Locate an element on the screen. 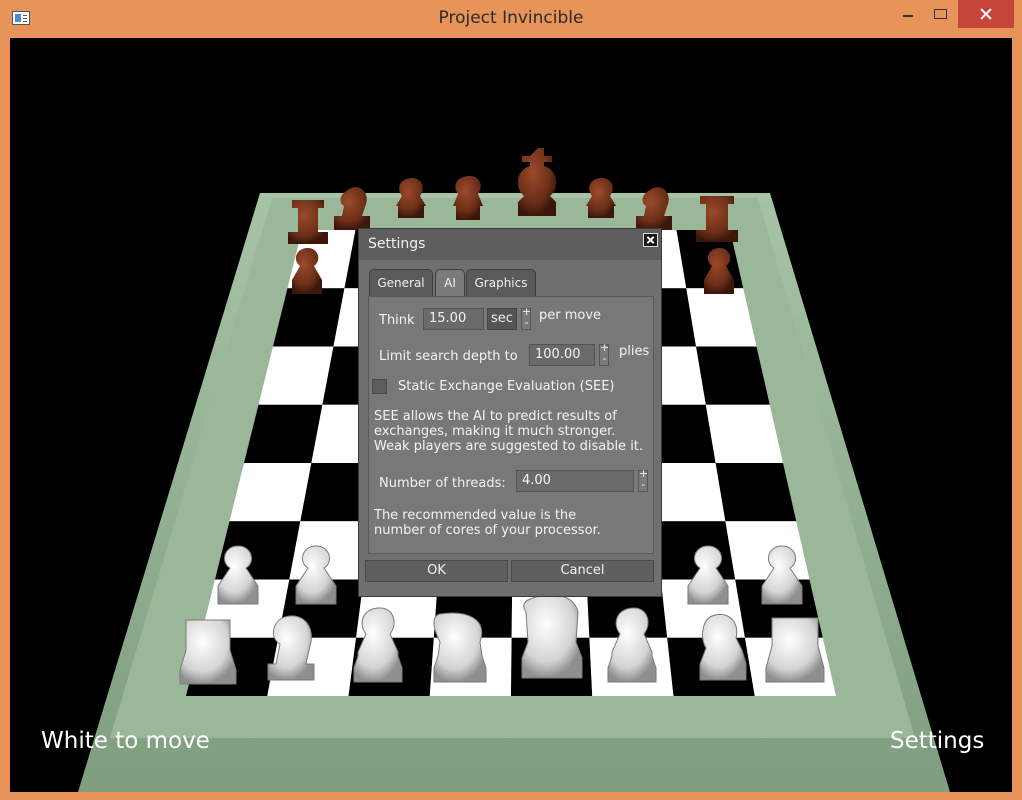 The image size is (1022, 800). dialog-title: Settings is located at coordinates (397, 244).